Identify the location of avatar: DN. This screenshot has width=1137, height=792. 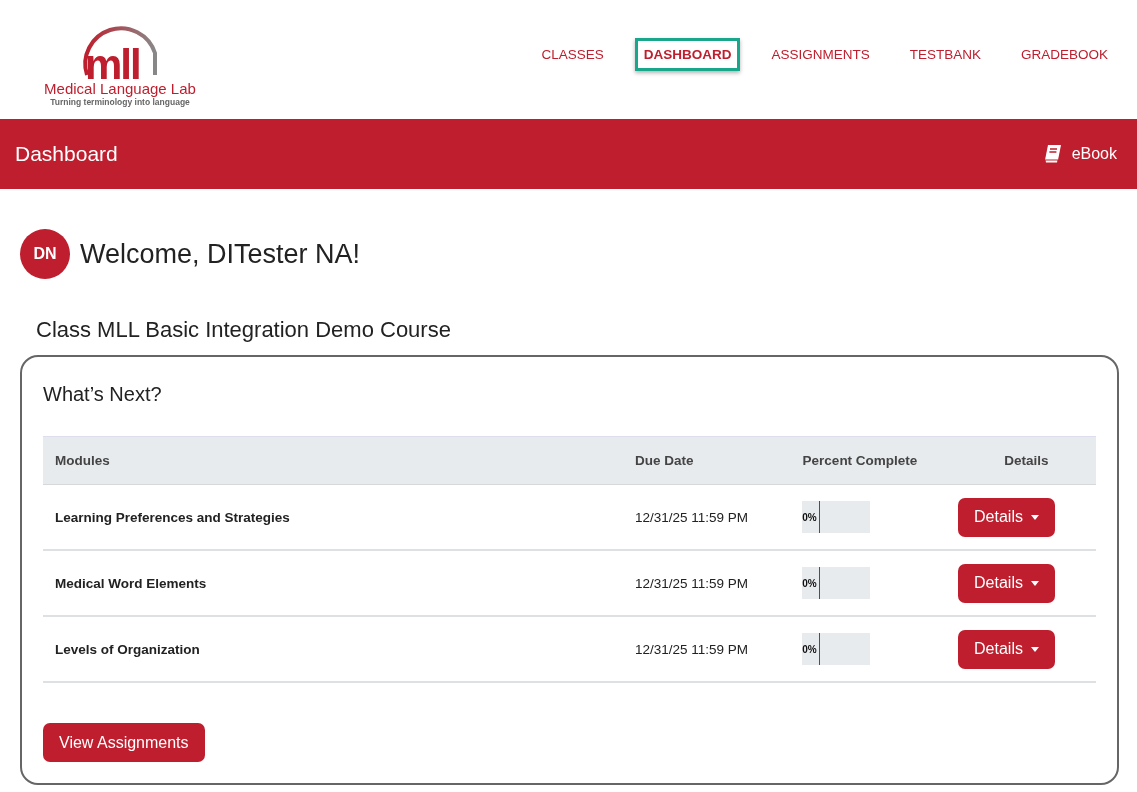
(45, 254).